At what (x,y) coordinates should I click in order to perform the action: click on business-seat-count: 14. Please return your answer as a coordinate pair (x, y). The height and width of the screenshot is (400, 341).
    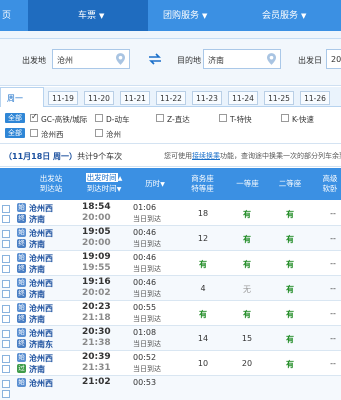
    Looking at the image, I should click on (203, 338).